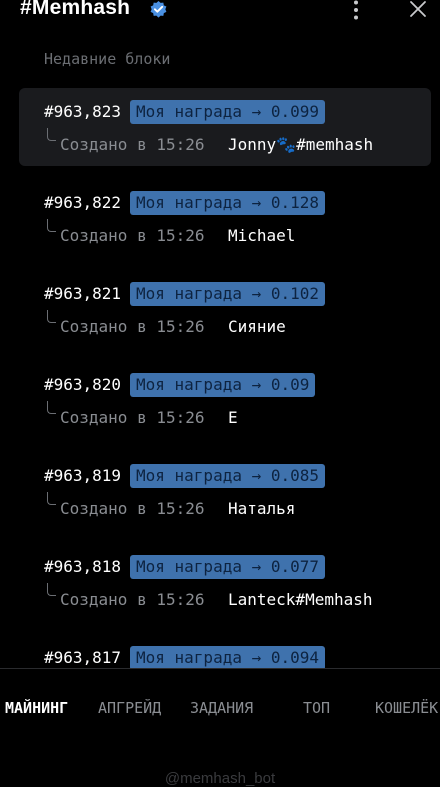 The height and width of the screenshot is (787, 440). What do you see at coordinates (228, 657) in the screenshot?
I see `reward-badge: Моя награда → 0.094` at bounding box center [228, 657].